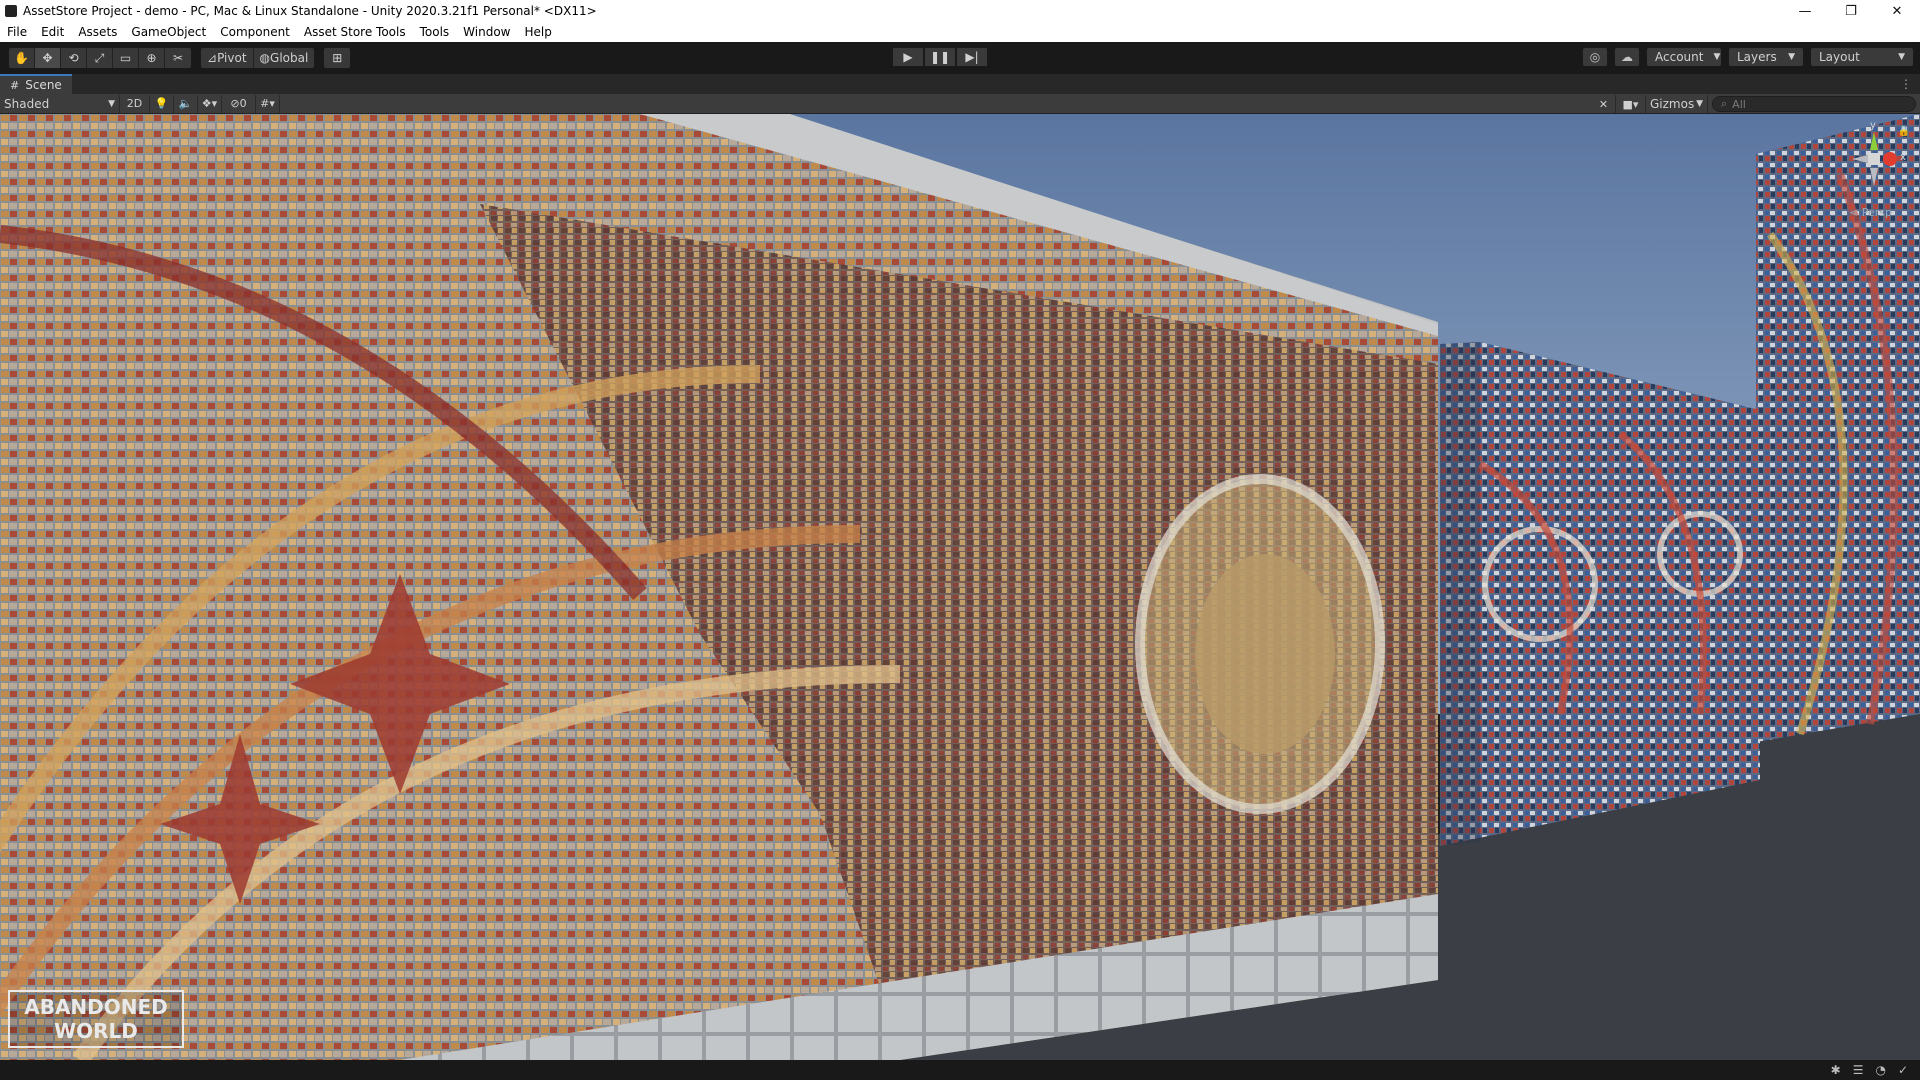 Image resolution: width=1920 pixels, height=1080 pixels. Describe the element at coordinates (11, 11) in the screenshot. I see `unity-app-icon` at that location.